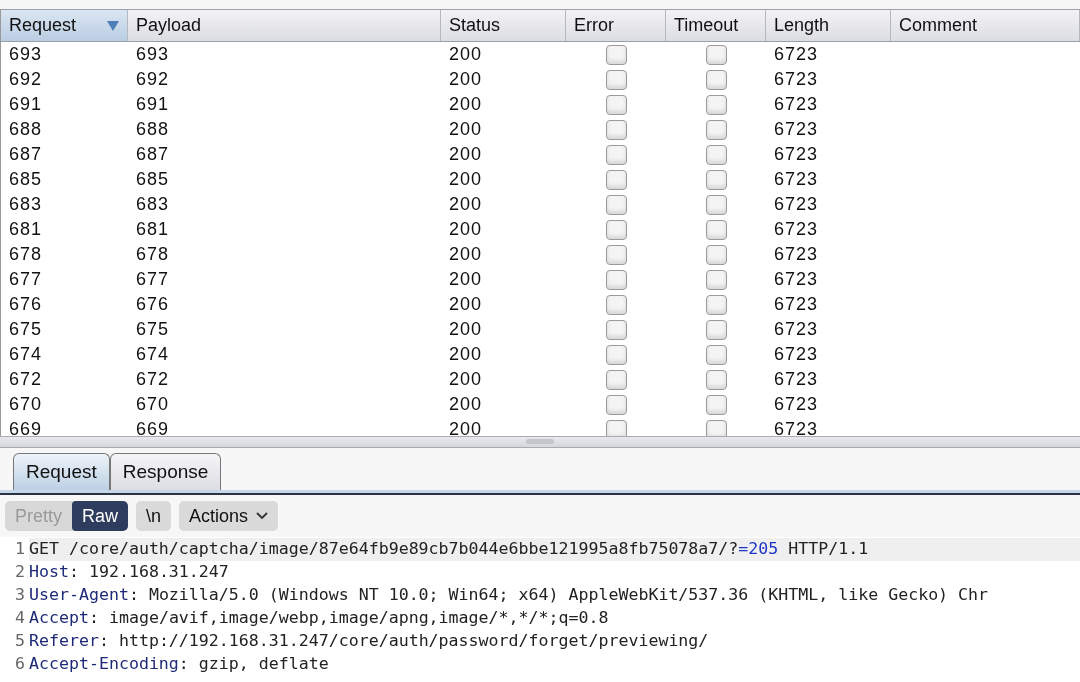  I want to click on split-handle, so click(540, 441).